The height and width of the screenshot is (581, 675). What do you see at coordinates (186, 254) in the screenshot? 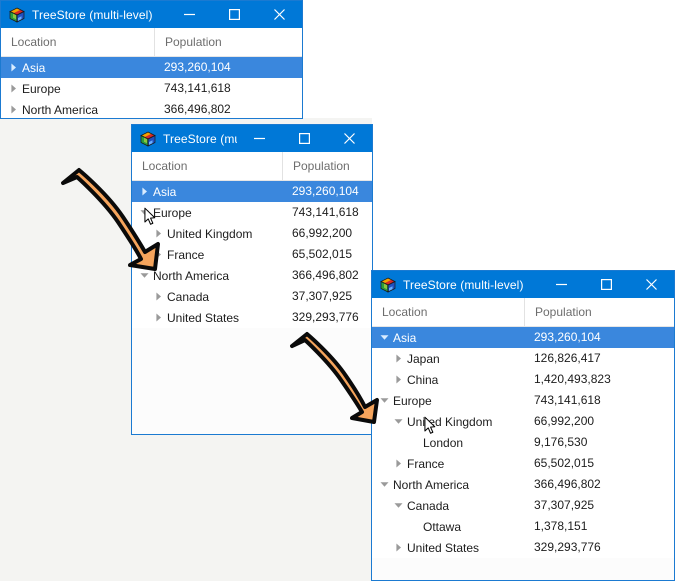
I see `tree-row-label: France` at bounding box center [186, 254].